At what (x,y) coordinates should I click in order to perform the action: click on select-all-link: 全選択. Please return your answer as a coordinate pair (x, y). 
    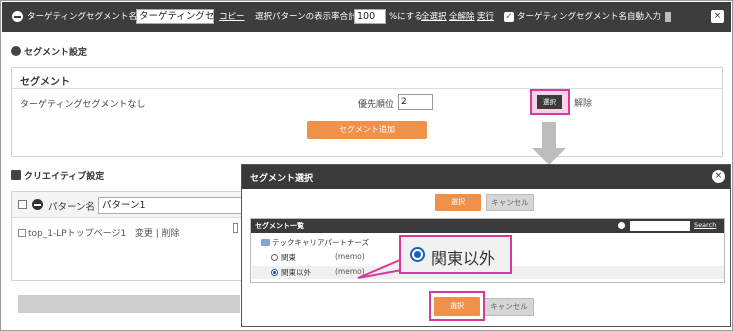
    Looking at the image, I should click on (434, 17).